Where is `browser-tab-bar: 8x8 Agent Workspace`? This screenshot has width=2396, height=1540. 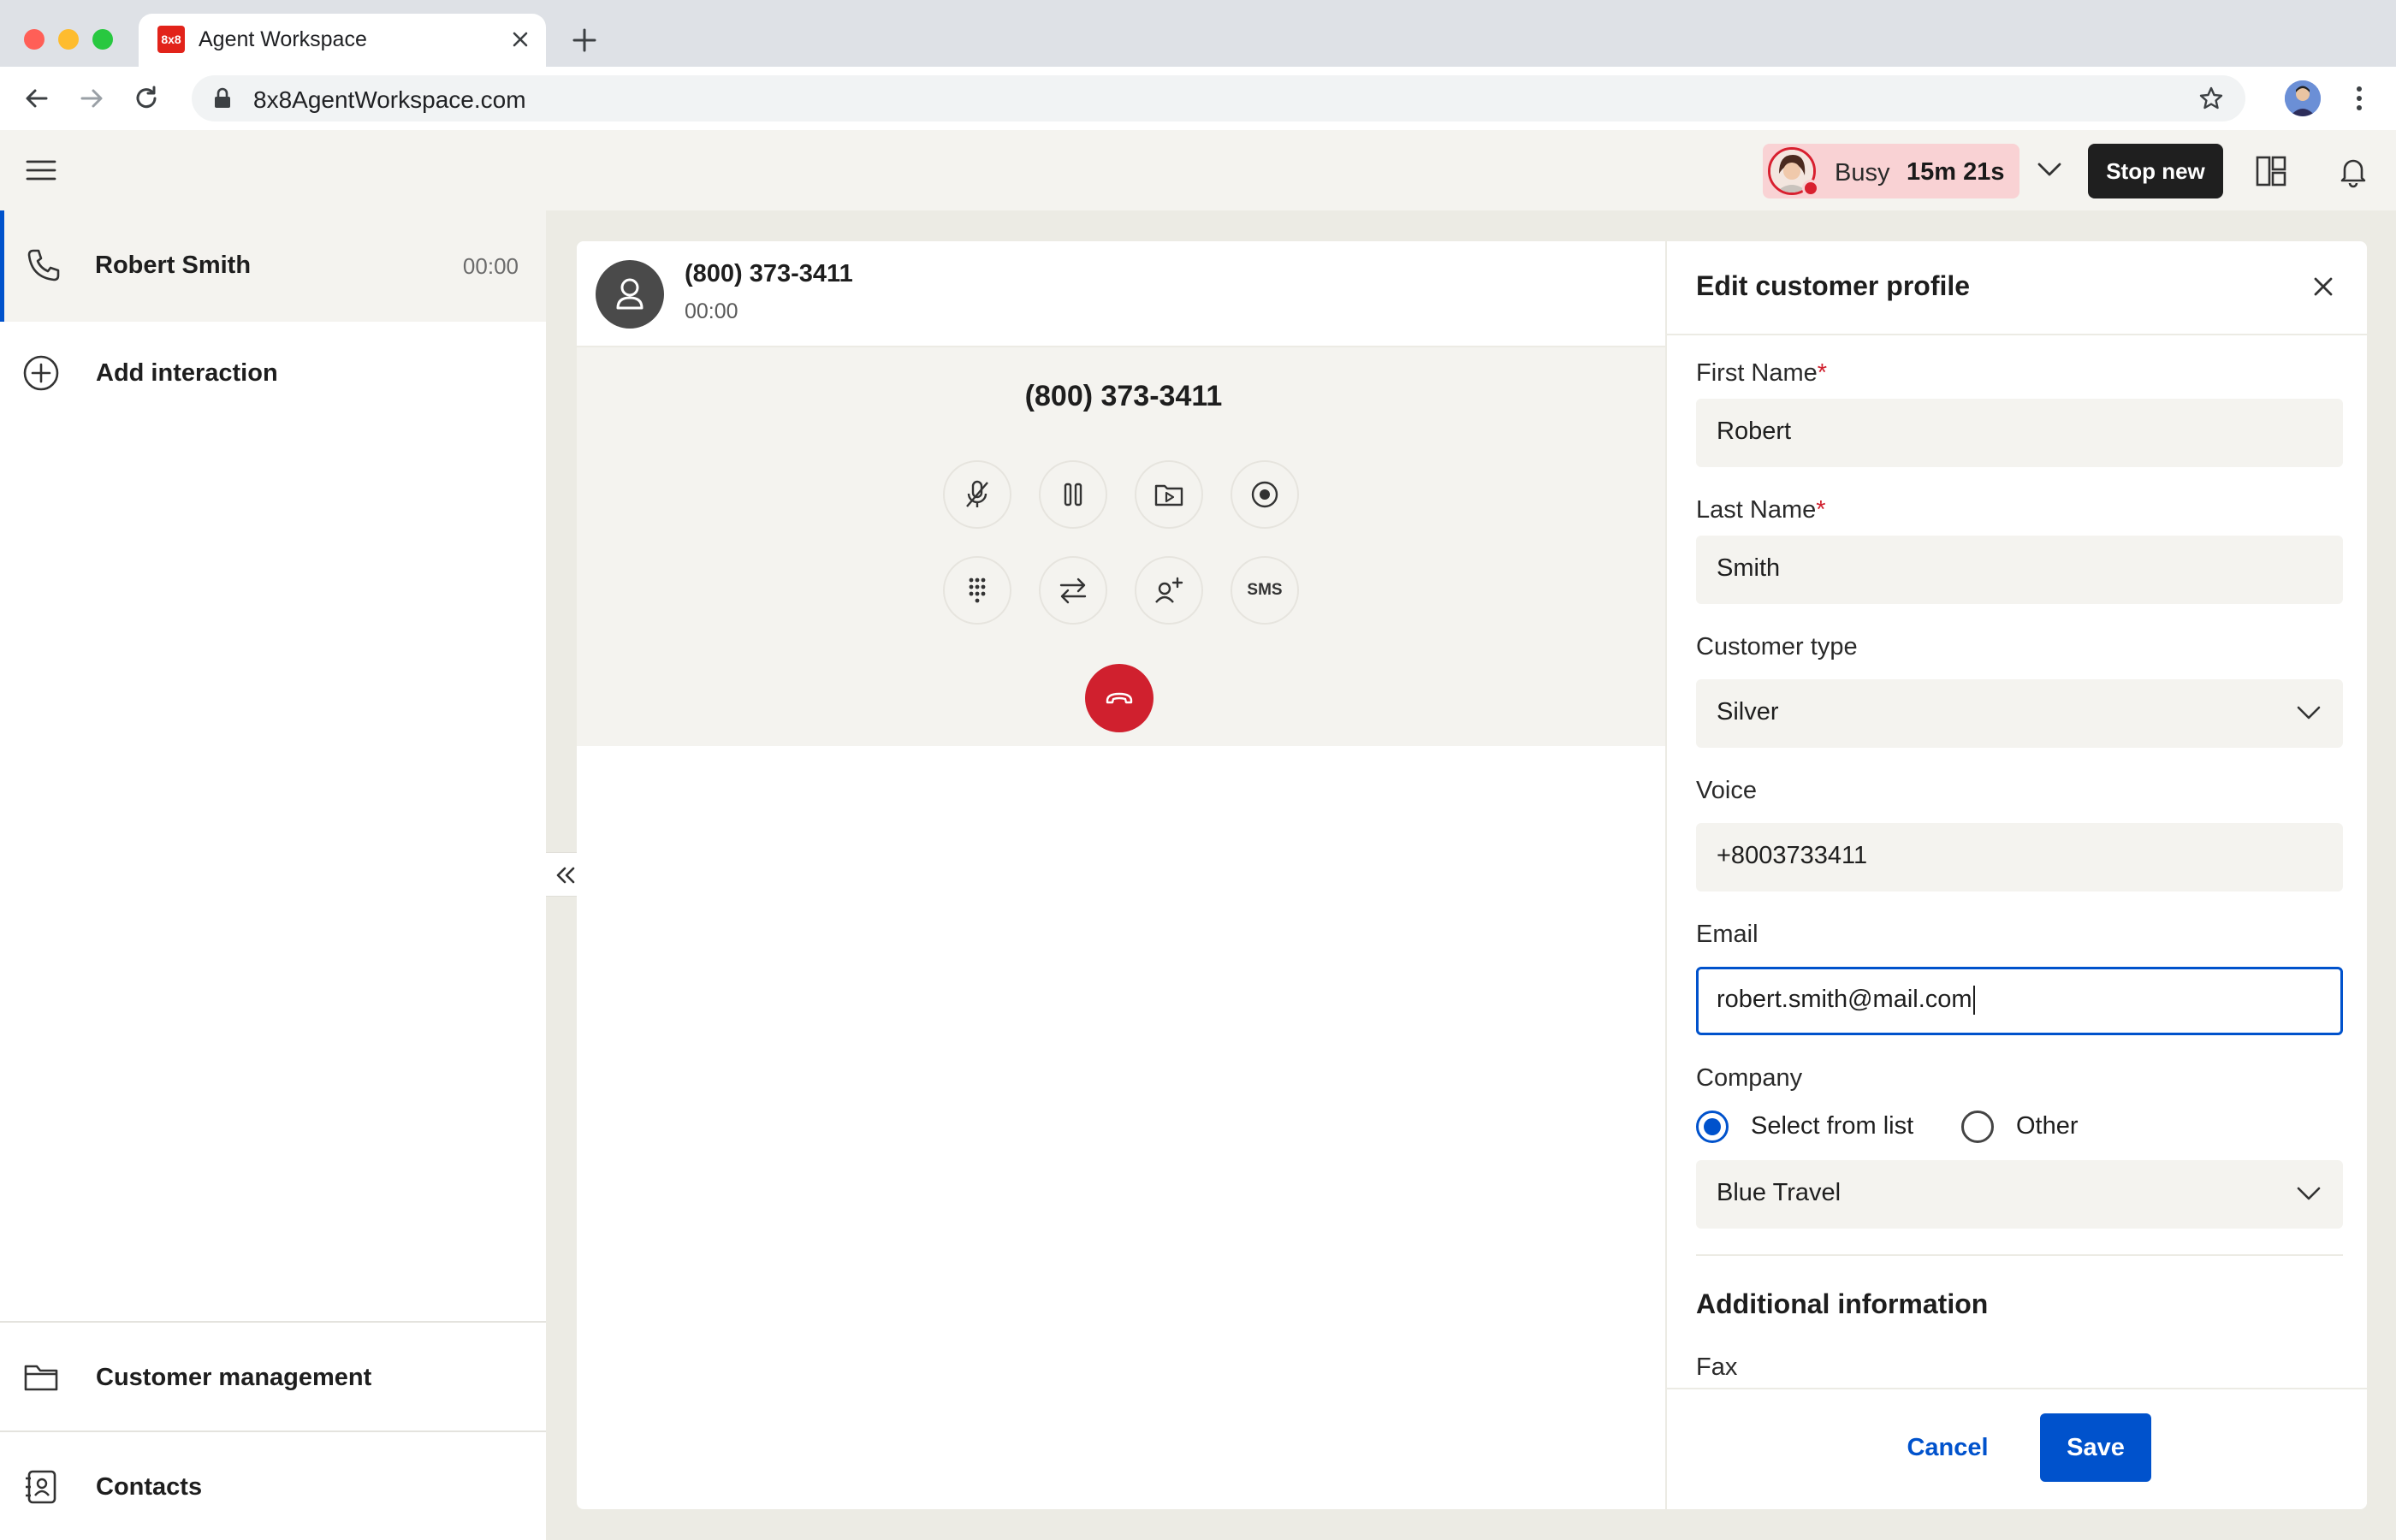 browser-tab-bar: 8x8 Agent Workspace is located at coordinates (1198, 33).